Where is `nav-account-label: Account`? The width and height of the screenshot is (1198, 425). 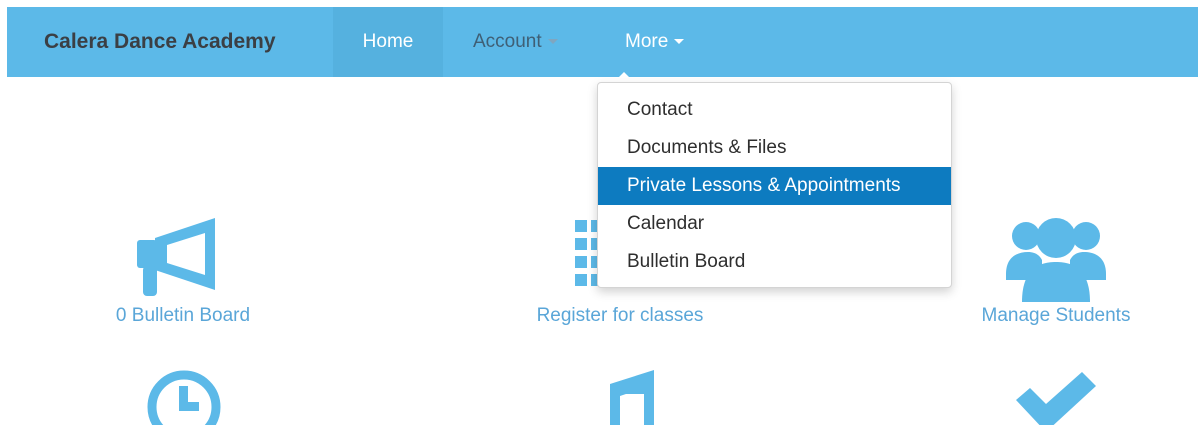 nav-account-label: Account is located at coordinates (507, 41).